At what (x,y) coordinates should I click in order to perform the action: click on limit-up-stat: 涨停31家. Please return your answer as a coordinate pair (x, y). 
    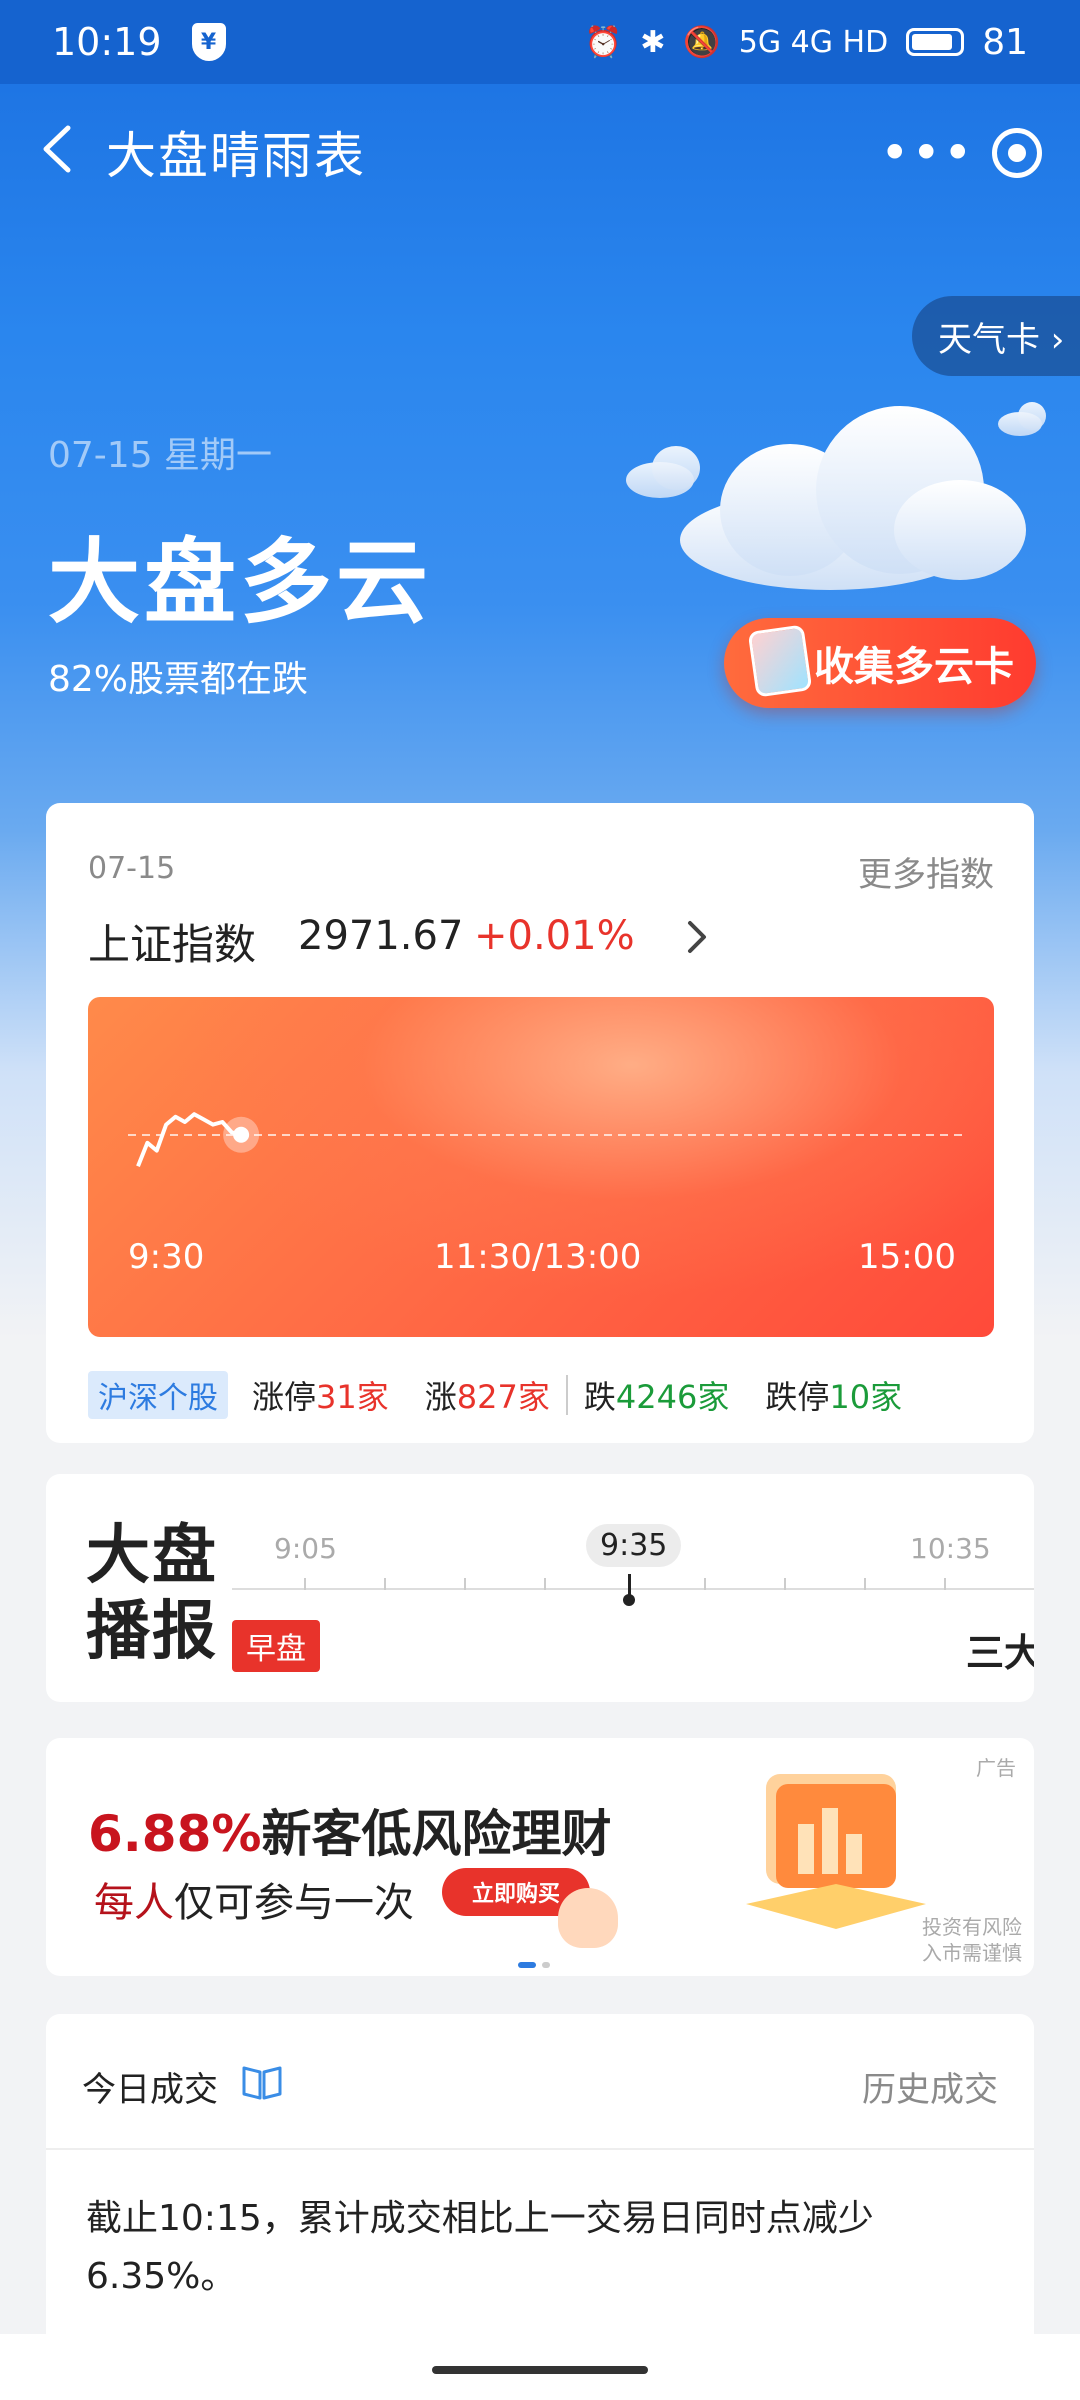
    Looking at the image, I should click on (320, 1397).